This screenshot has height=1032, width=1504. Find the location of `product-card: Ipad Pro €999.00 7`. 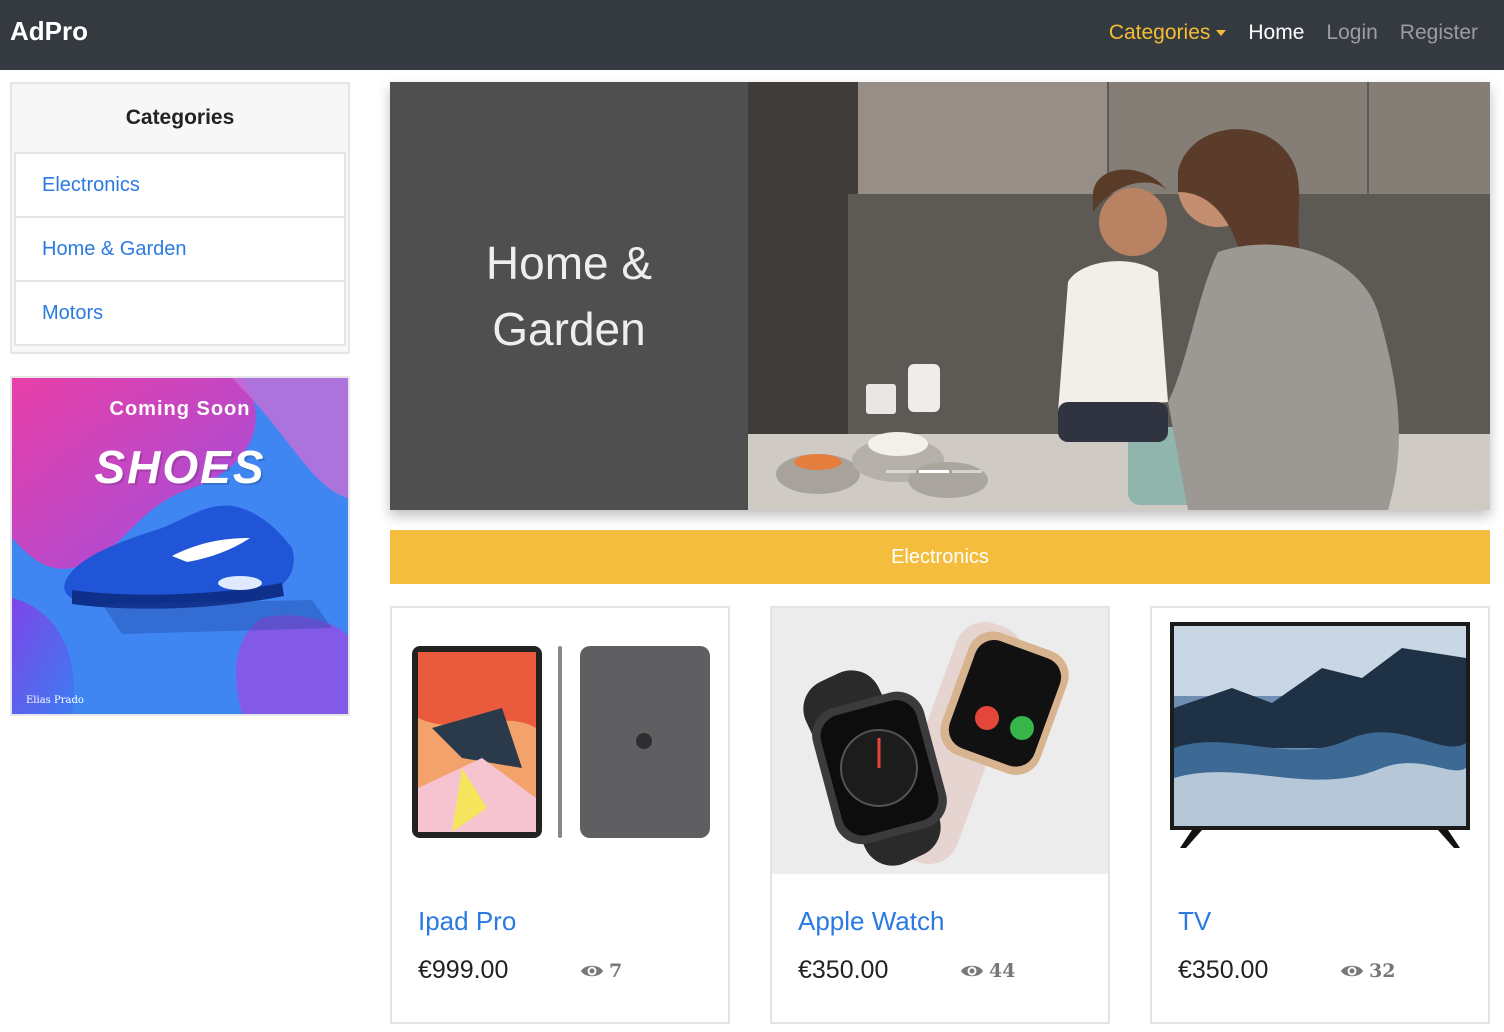

product-card: Ipad Pro €999.00 7 is located at coordinates (560, 815).